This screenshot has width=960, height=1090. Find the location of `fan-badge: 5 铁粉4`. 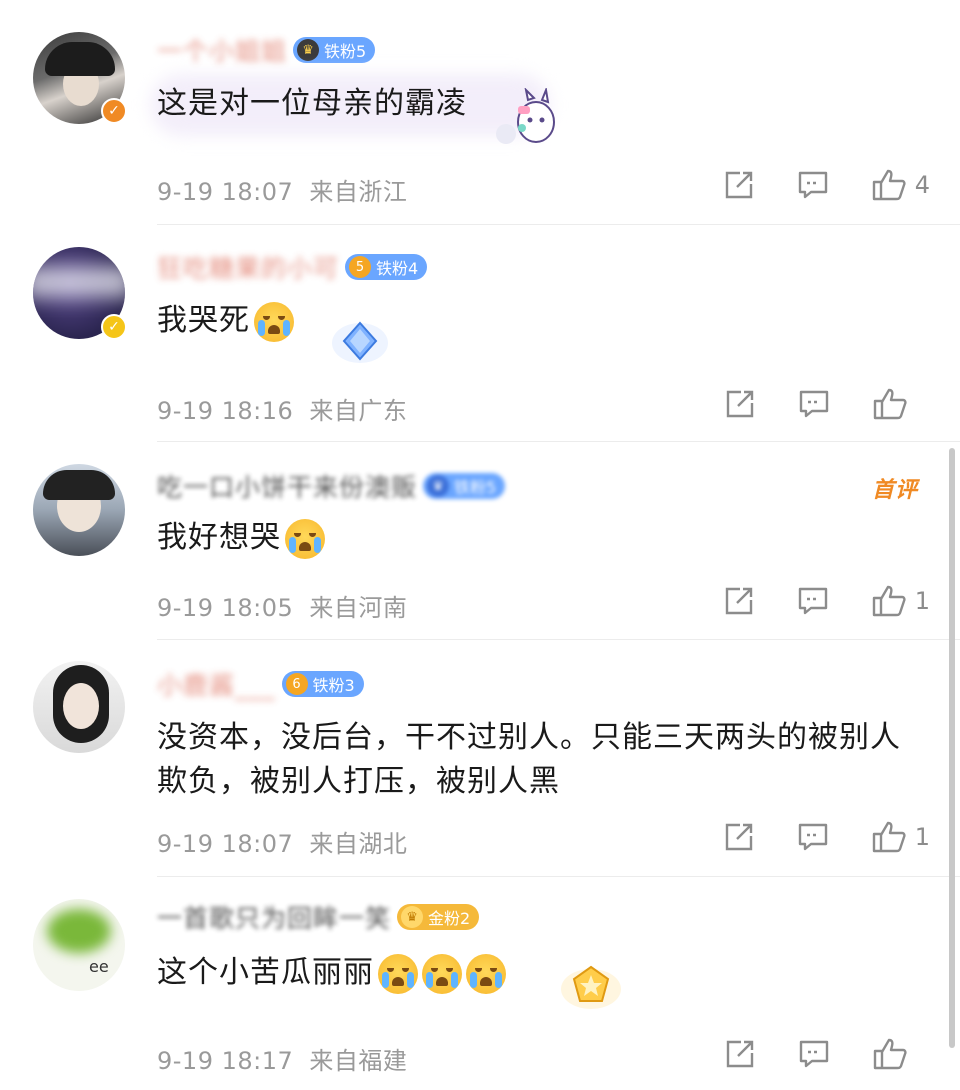

fan-badge: 5 铁粉4 is located at coordinates (386, 267).